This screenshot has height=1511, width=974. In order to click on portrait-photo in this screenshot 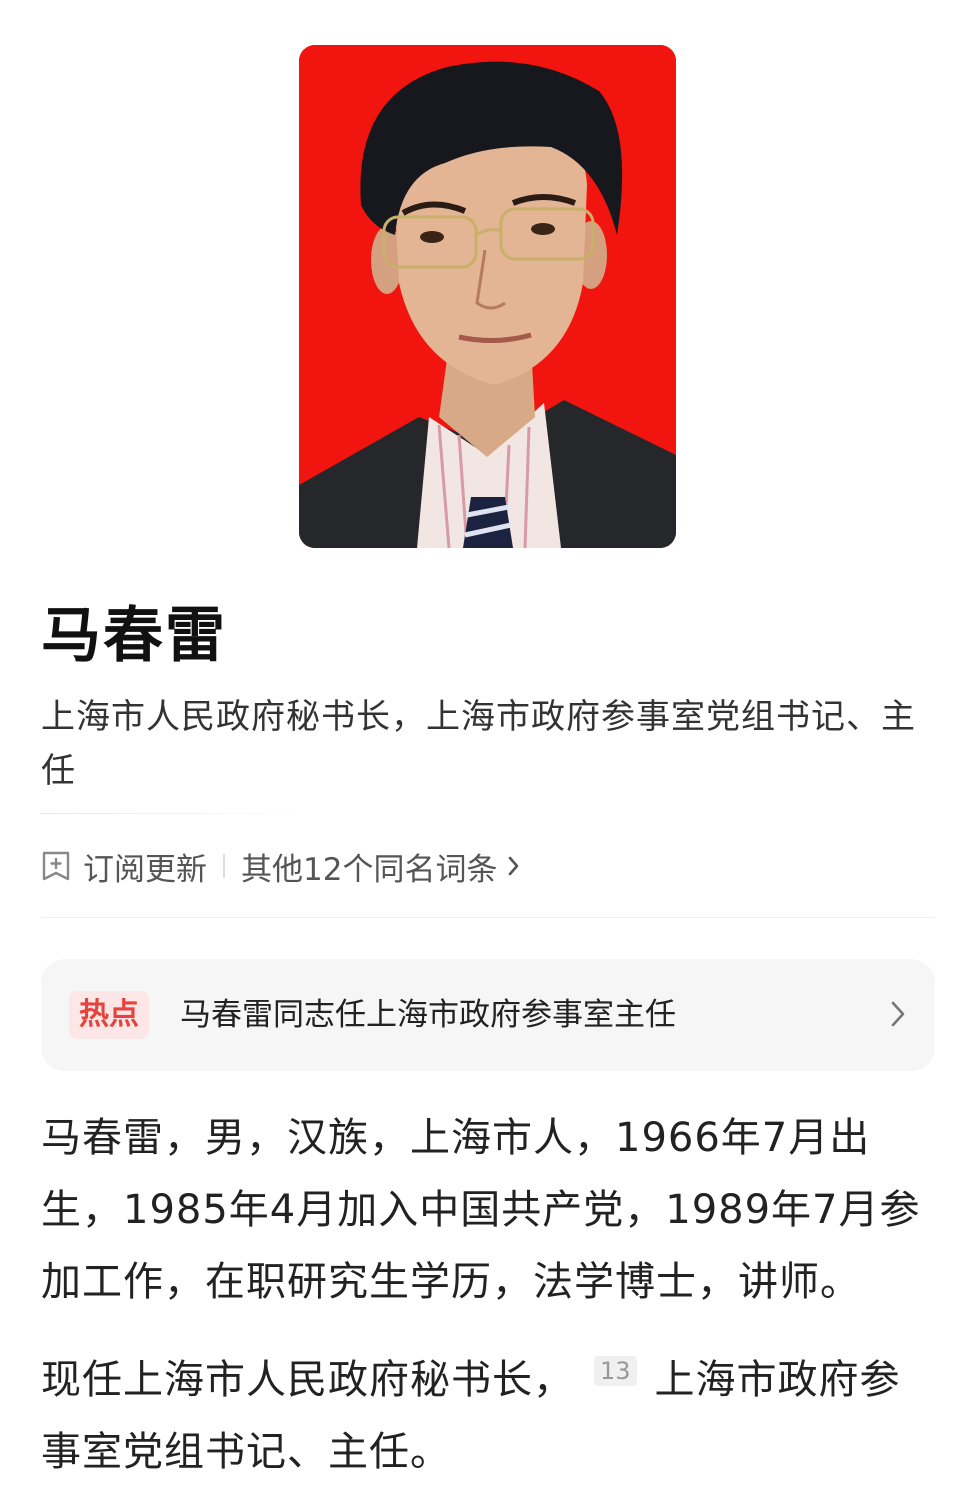, I will do `click(487, 296)`.